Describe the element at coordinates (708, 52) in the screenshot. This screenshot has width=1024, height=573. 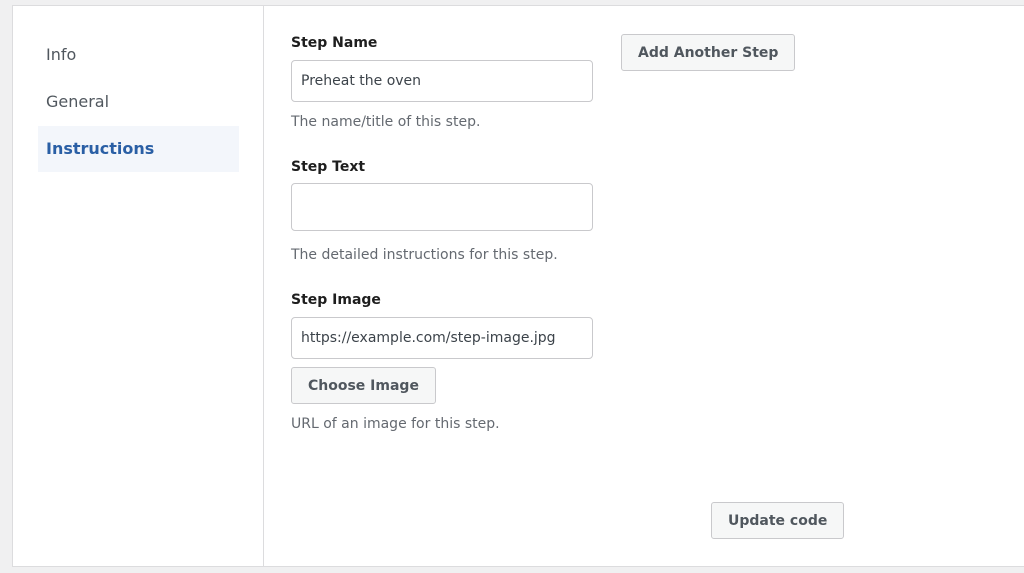
I see `add-another-step-button: Add Another Step` at that location.